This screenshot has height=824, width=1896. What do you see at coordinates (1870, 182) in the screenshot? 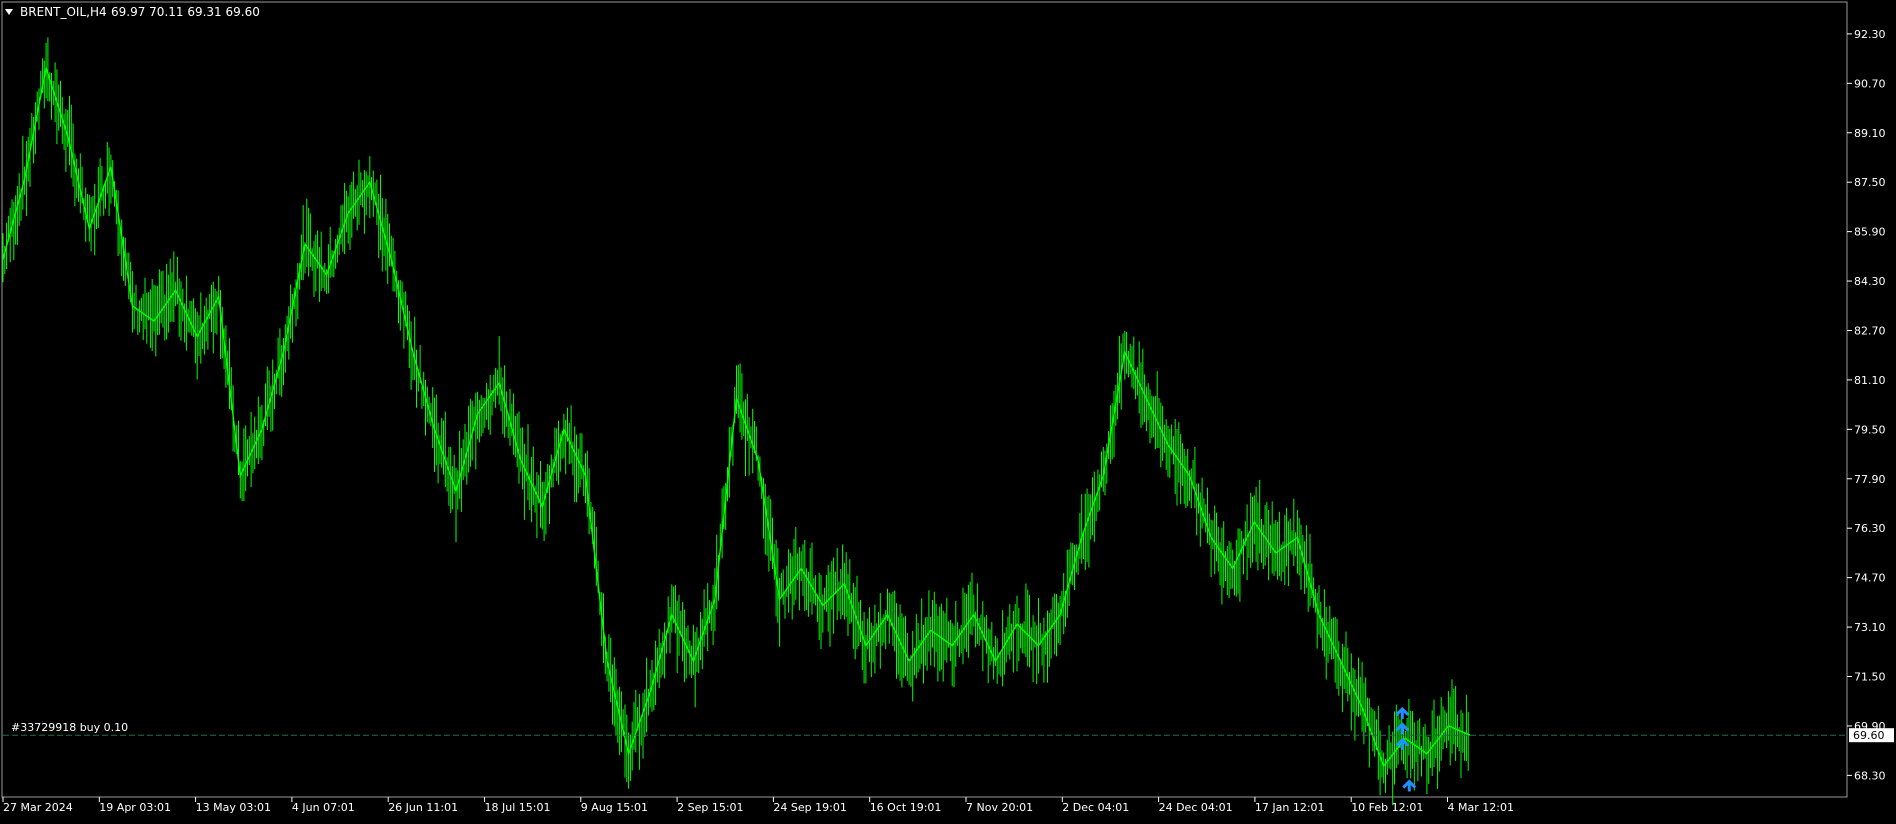
I see `y-tick-label: 87.50` at bounding box center [1870, 182].